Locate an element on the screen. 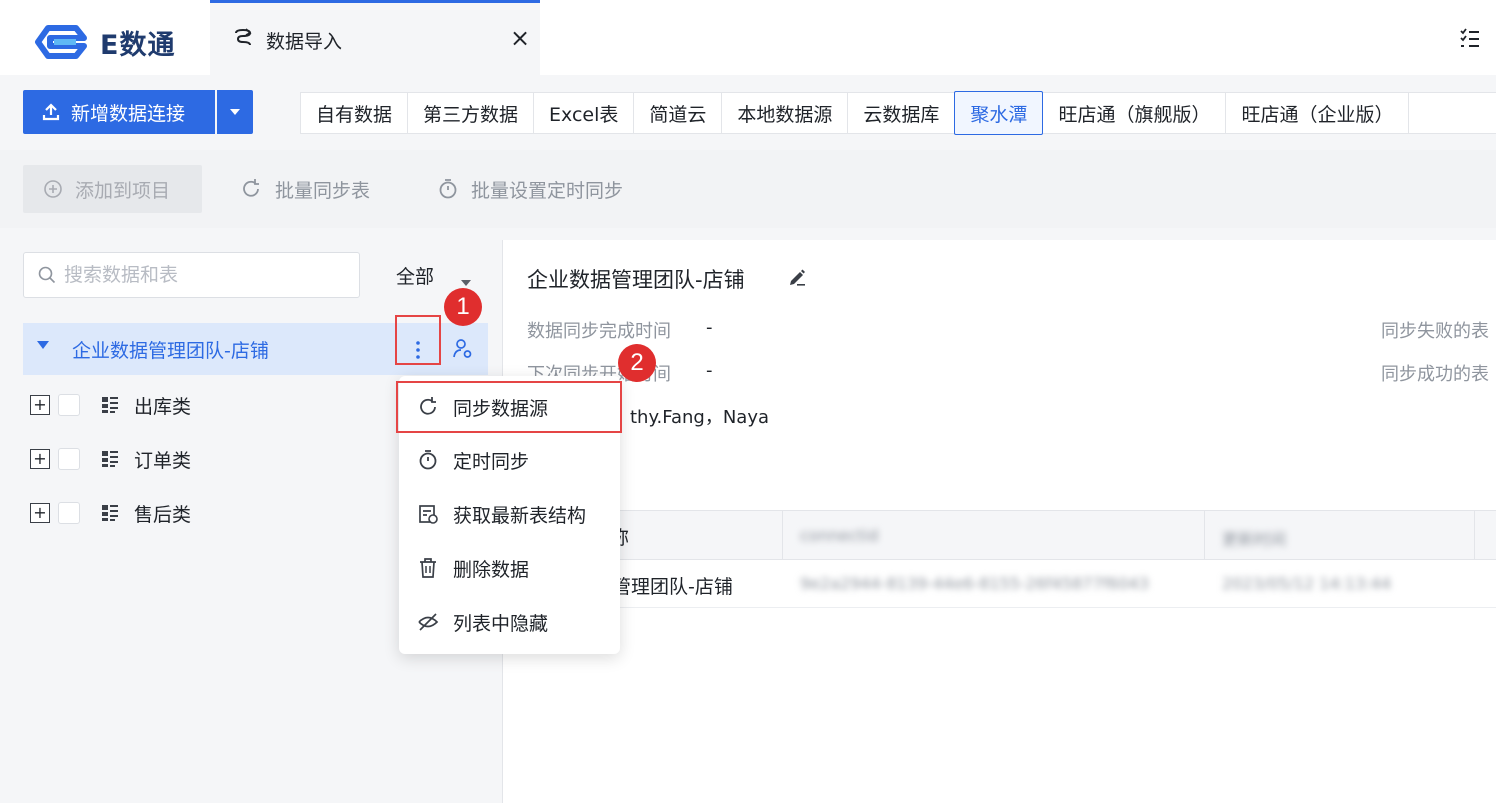 The height and width of the screenshot is (803, 1496). menu-item-sync-source: 同步数据源 is located at coordinates (509, 407).